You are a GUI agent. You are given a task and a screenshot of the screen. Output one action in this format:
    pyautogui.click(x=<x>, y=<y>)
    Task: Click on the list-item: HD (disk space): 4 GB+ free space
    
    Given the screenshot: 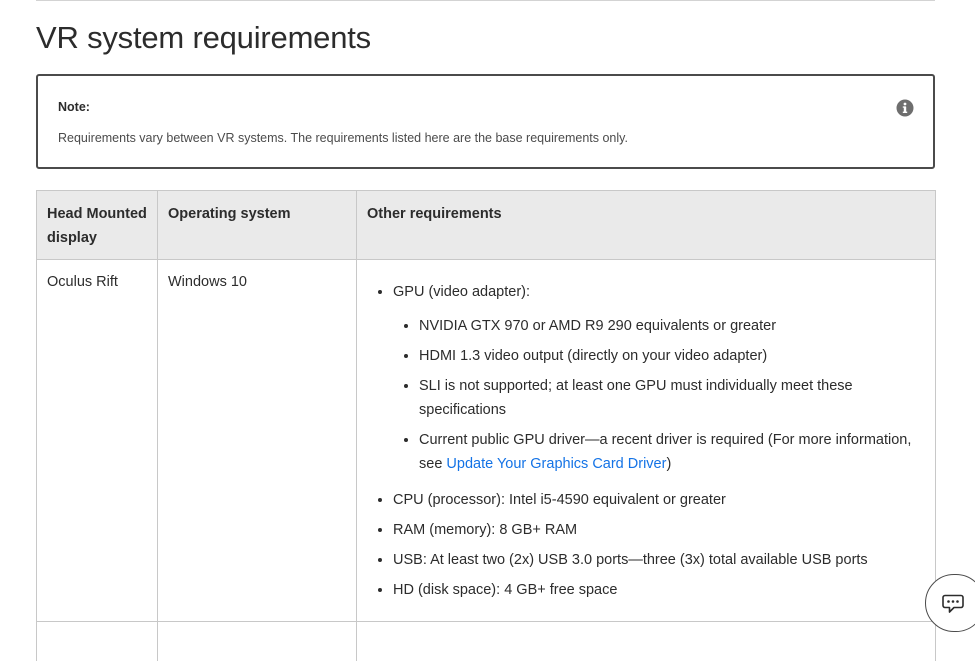 What is the action you would take?
    pyautogui.click(x=659, y=590)
    